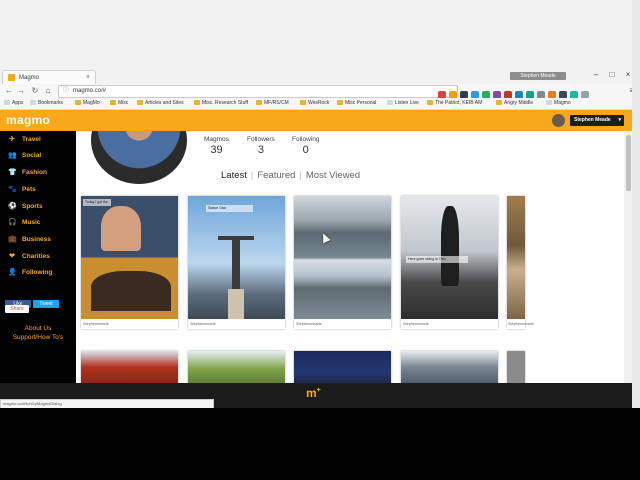 The width and height of the screenshot is (640, 480). I want to click on user-avatar, so click(558, 120).